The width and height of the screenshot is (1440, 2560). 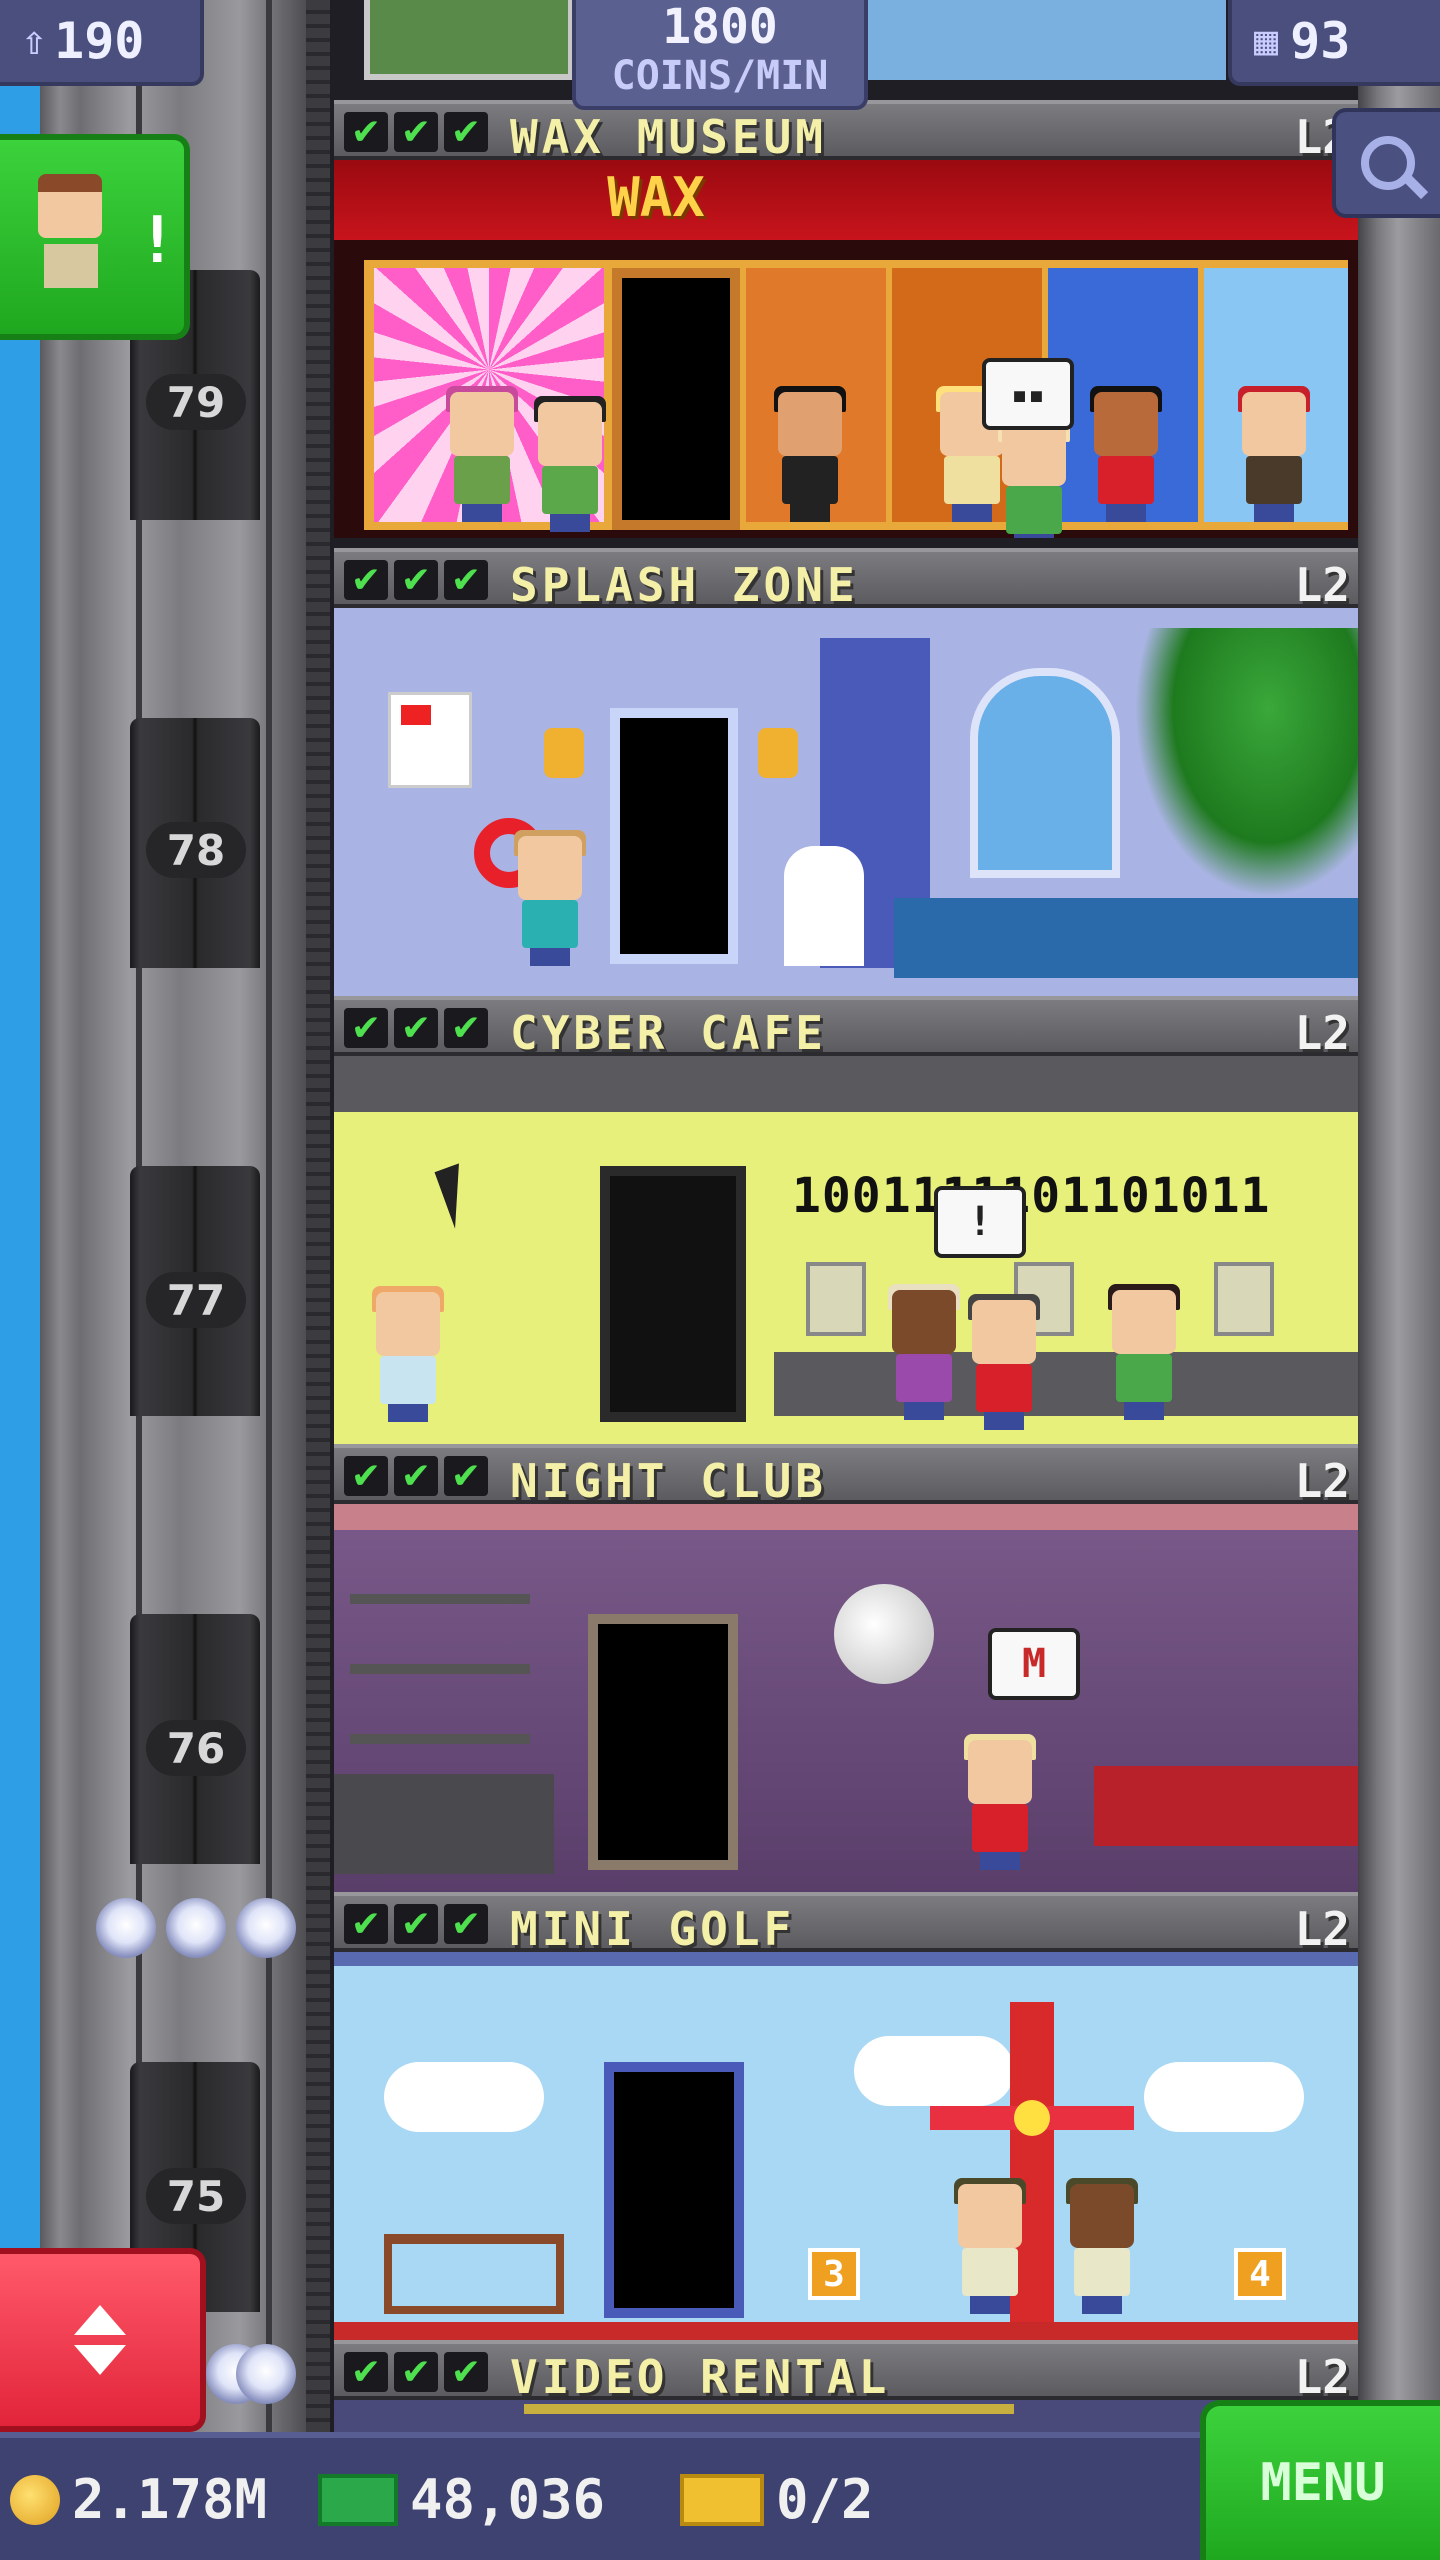 What do you see at coordinates (157, 241) in the screenshot?
I see `exclamation-icon: !` at bounding box center [157, 241].